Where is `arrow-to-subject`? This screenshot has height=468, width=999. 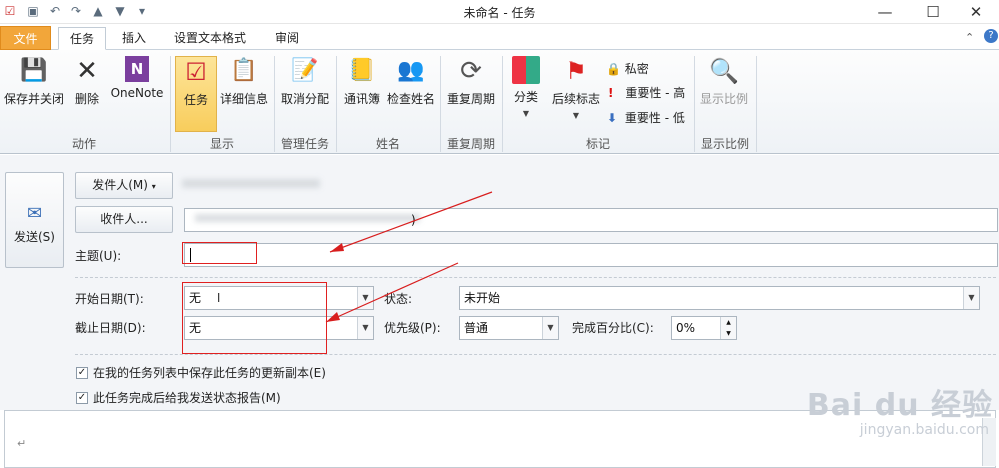 arrow-to-subject is located at coordinates (411, 222).